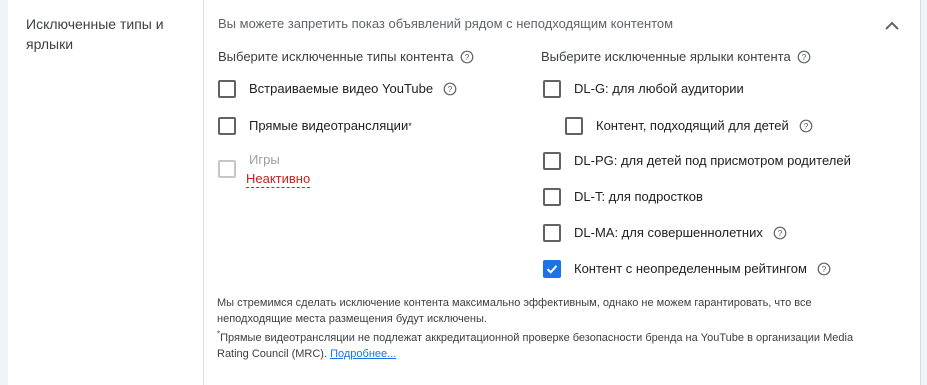 The width and height of the screenshot is (927, 385). I want to click on option-dl-ma: DL-MA: для совершеннолетних ?, so click(665, 233).